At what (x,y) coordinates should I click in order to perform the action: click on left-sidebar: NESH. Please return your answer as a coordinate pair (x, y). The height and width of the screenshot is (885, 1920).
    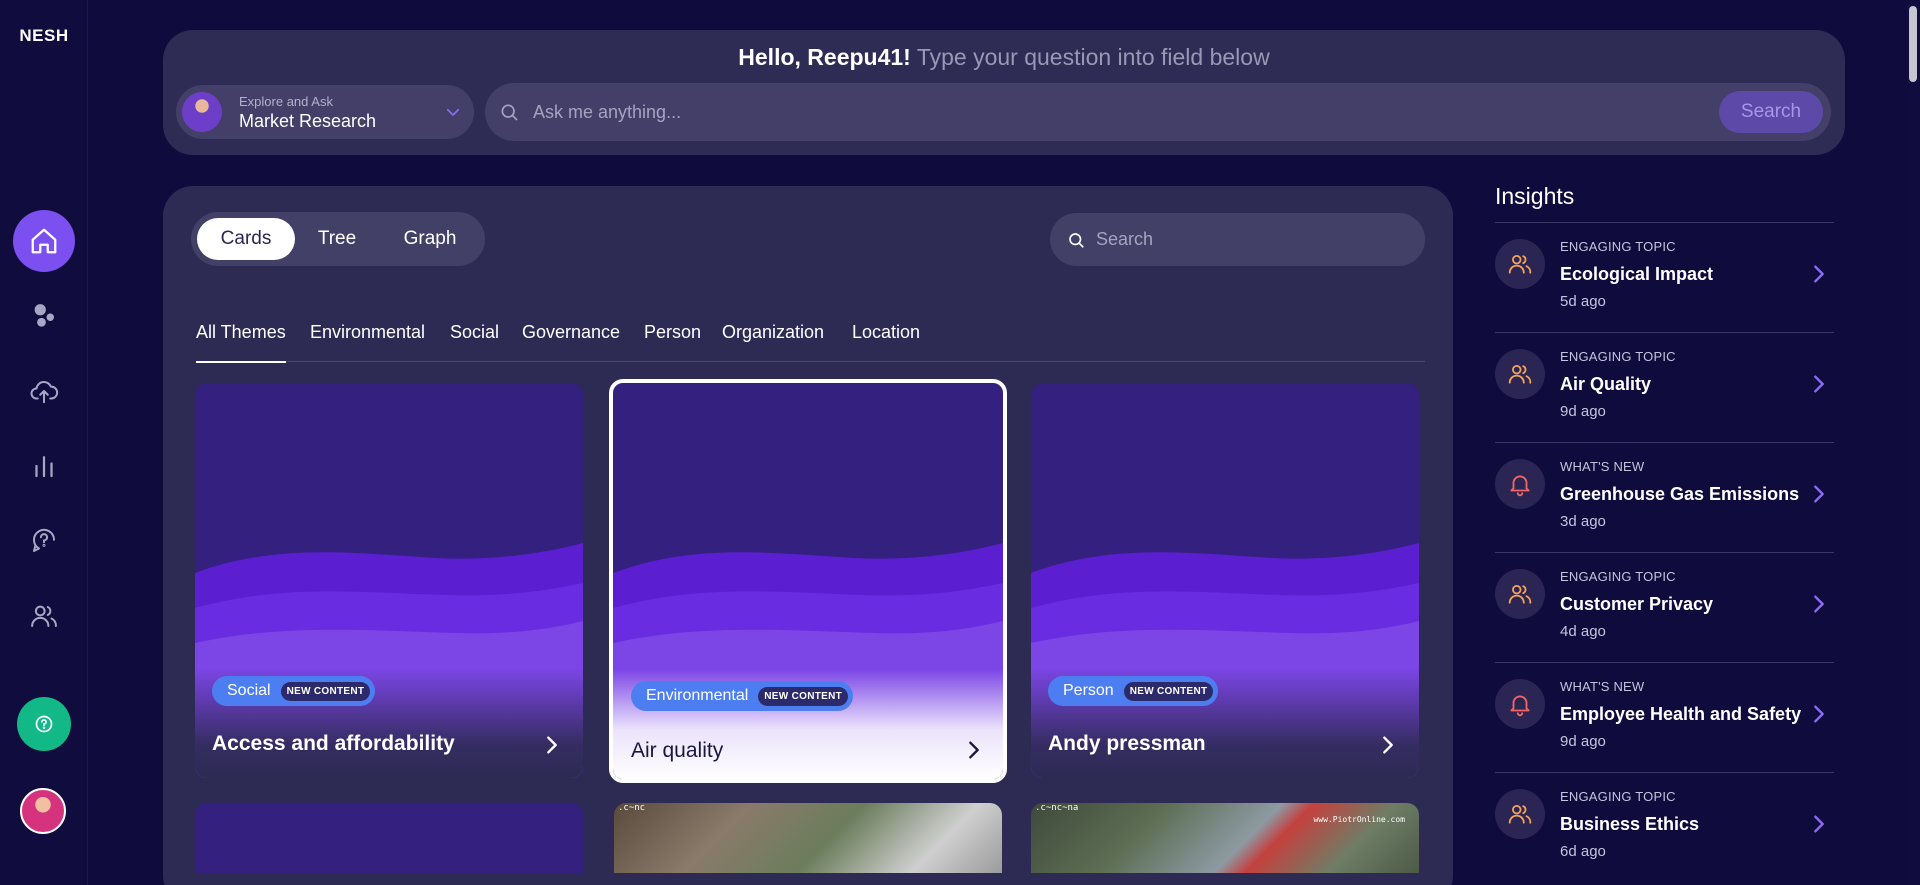
    Looking at the image, I should click on (44, 442).